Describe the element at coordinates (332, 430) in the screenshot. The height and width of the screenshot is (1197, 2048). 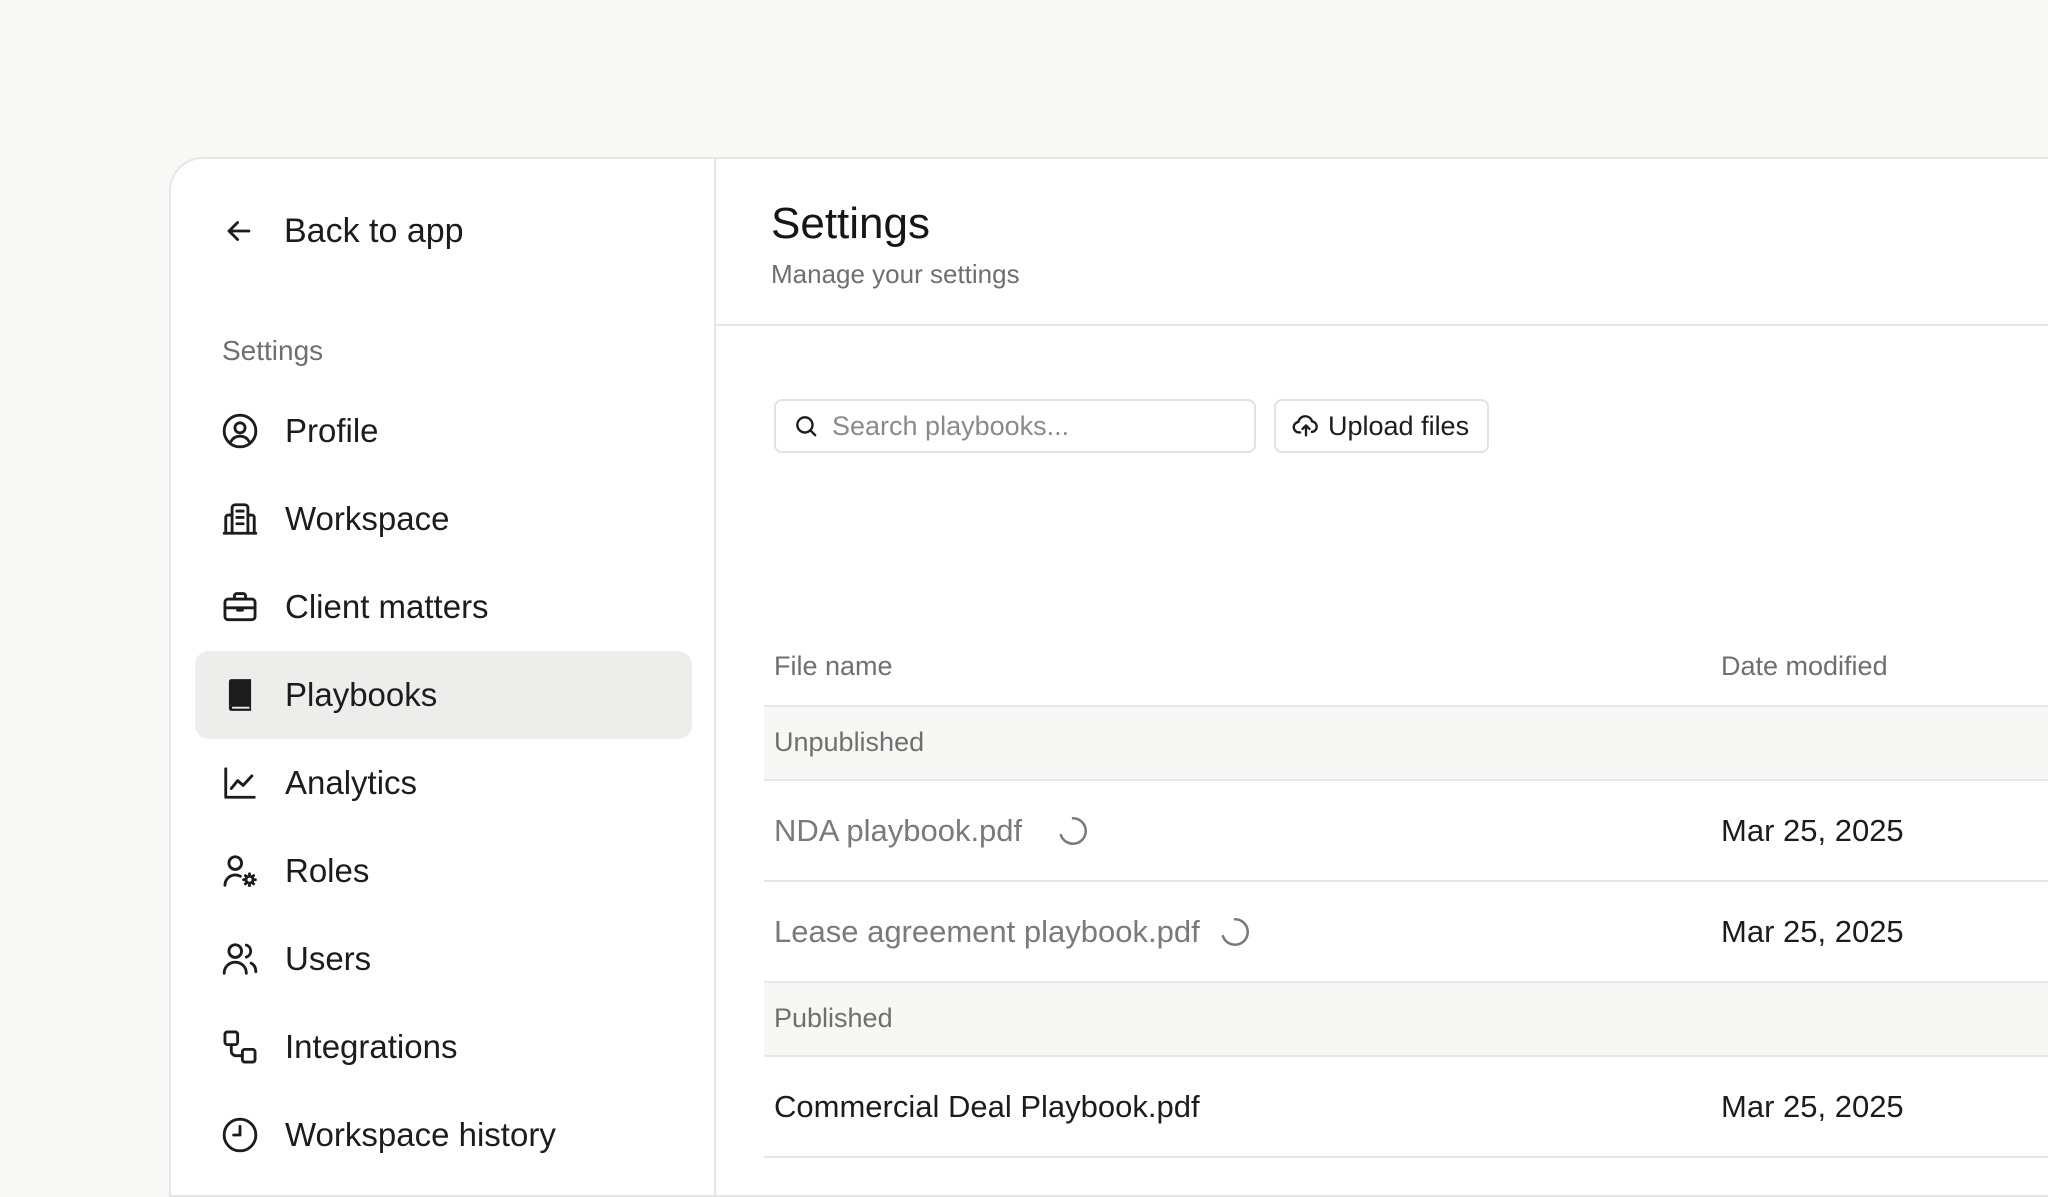
I see `sidebar-item-label: Profile` at that location.